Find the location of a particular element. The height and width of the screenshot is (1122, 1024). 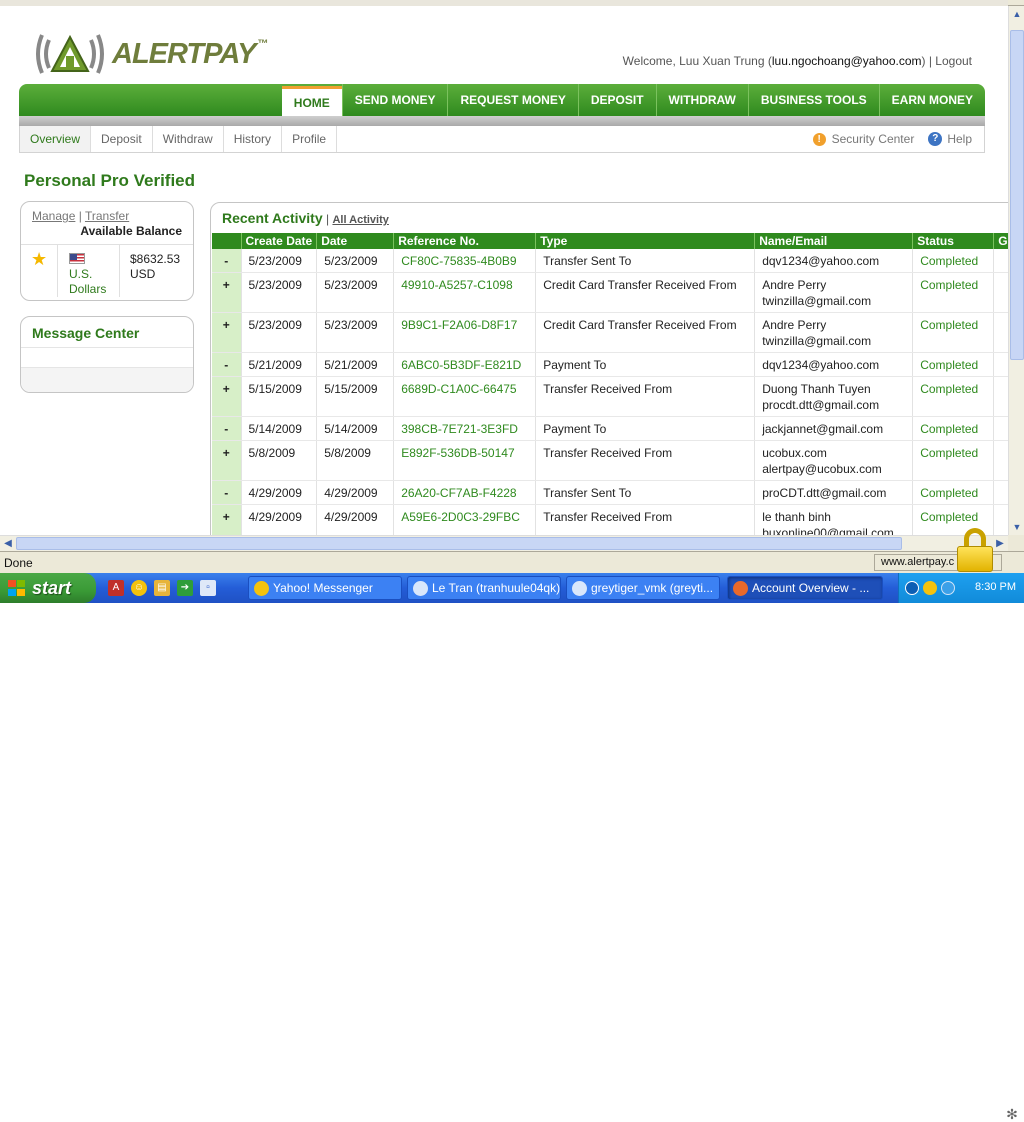

tray-expand-icon is located at coordinates (912, 588).